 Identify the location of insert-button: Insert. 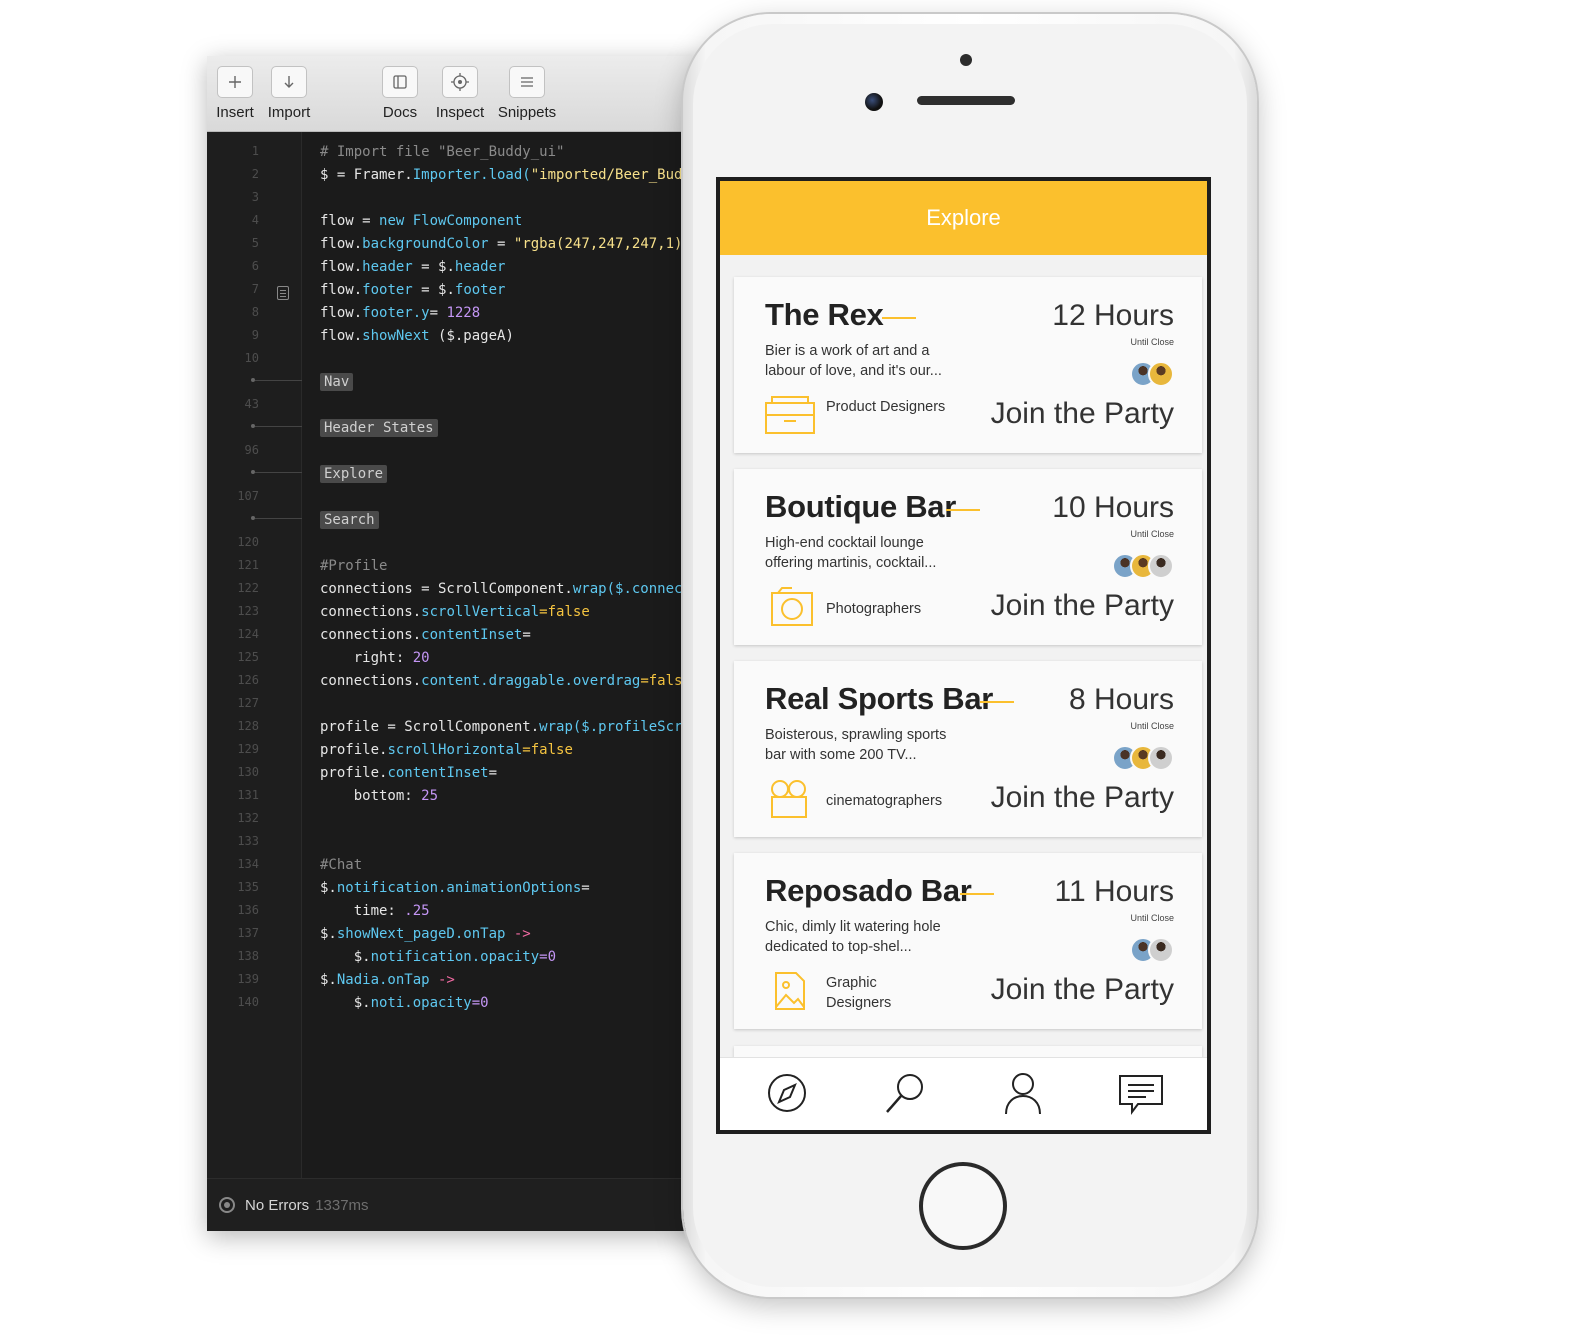
(235, 93).